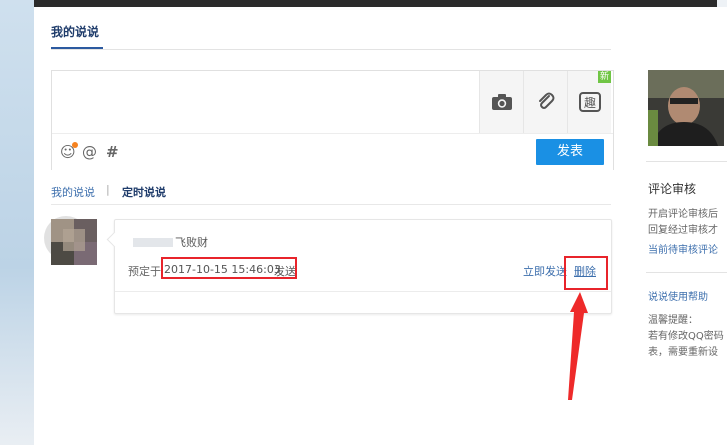 The height and width of the screenshot is (445, 727). I want to click on tip-text: 若有修改QQ密码, so click(686, 336).